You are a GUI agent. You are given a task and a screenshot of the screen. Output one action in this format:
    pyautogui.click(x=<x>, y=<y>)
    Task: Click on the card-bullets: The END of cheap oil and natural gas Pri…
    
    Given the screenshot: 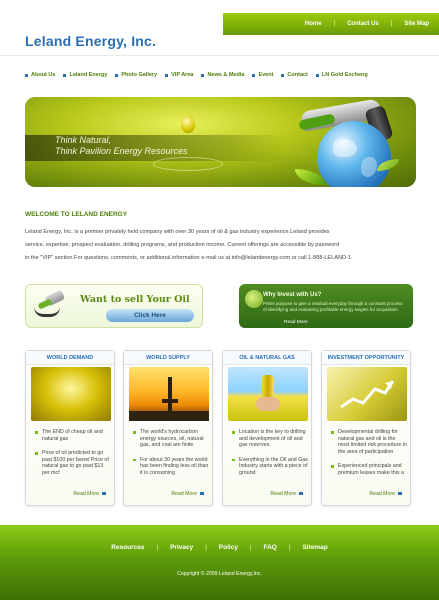 What is the action you would take?
    pyautogui.click(x=73, y=457)
    